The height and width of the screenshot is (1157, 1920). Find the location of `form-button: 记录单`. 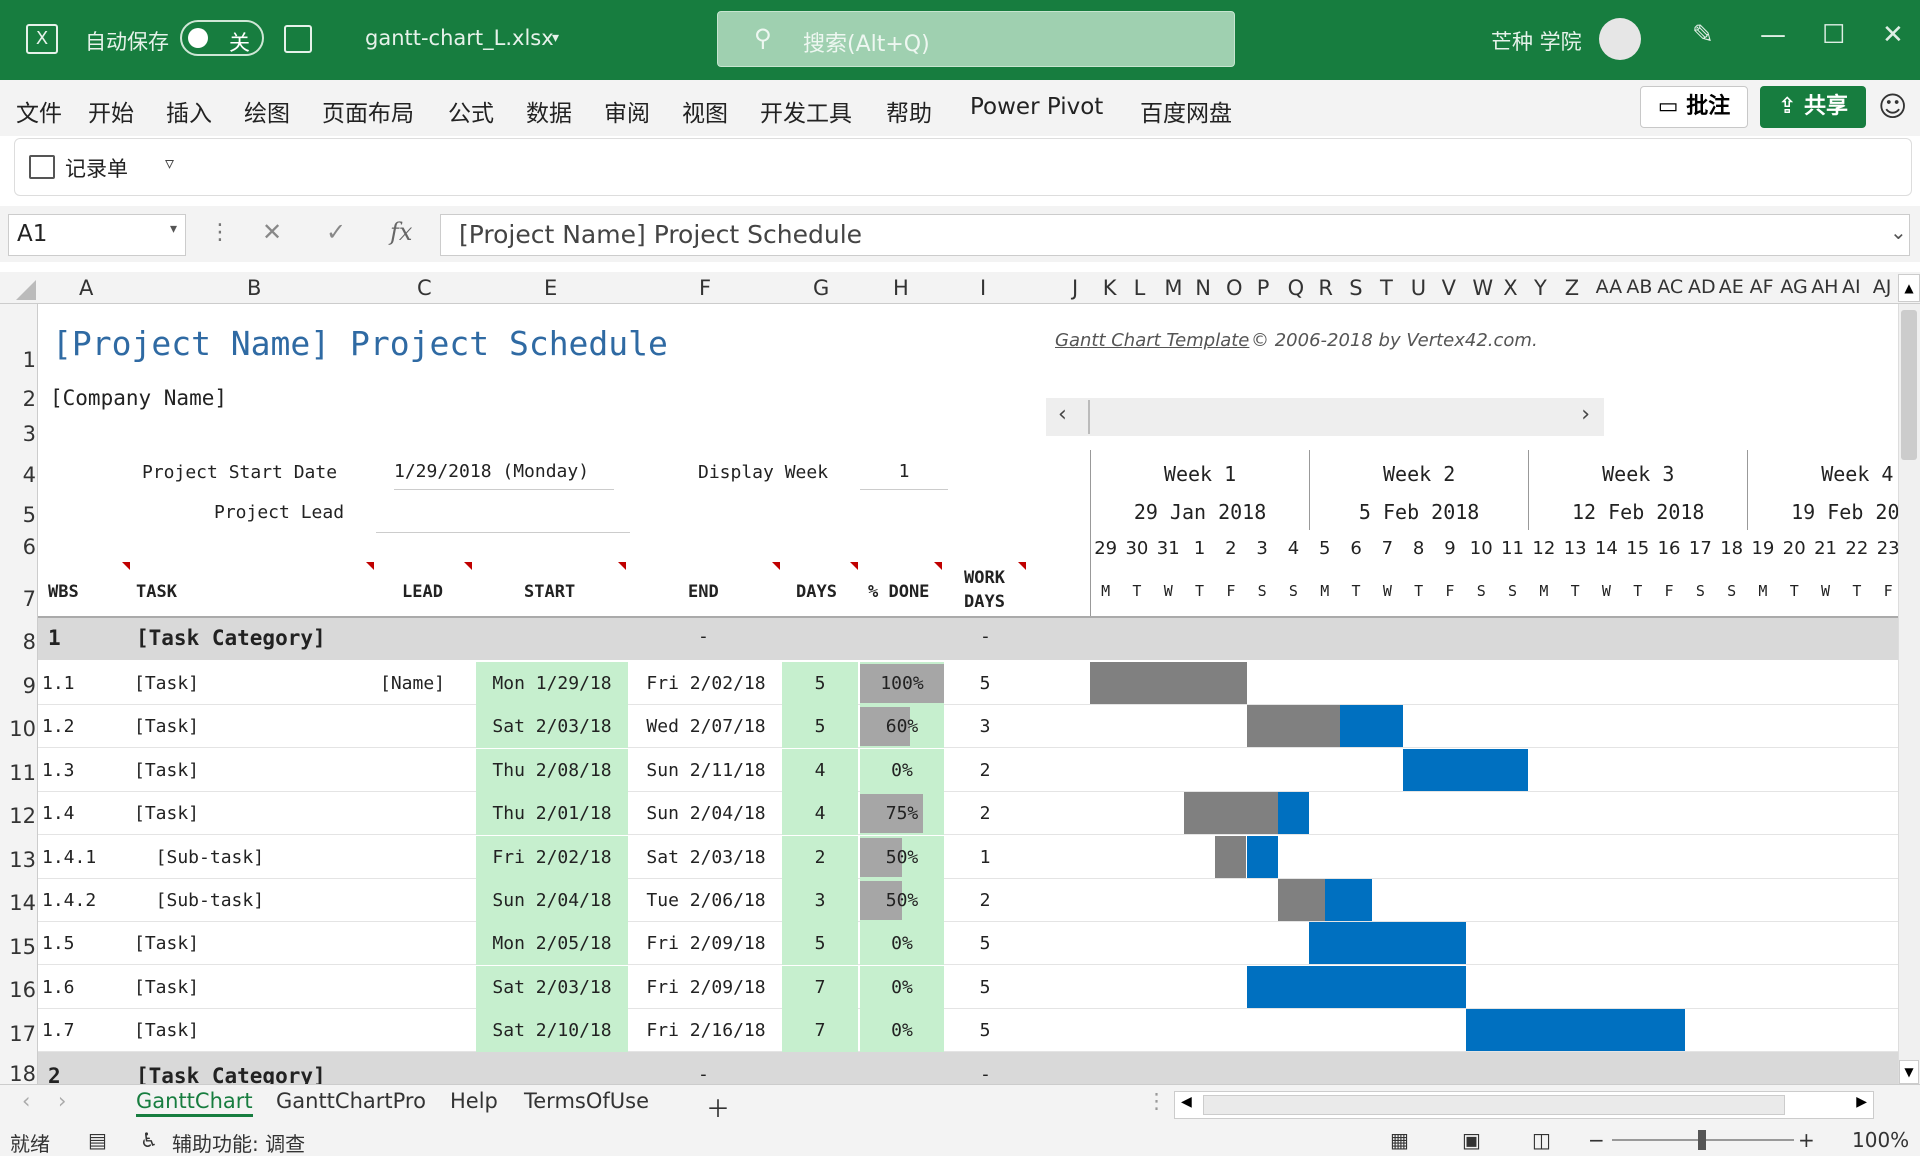

form-button: 记录单 is located at coordinates (96, 168).